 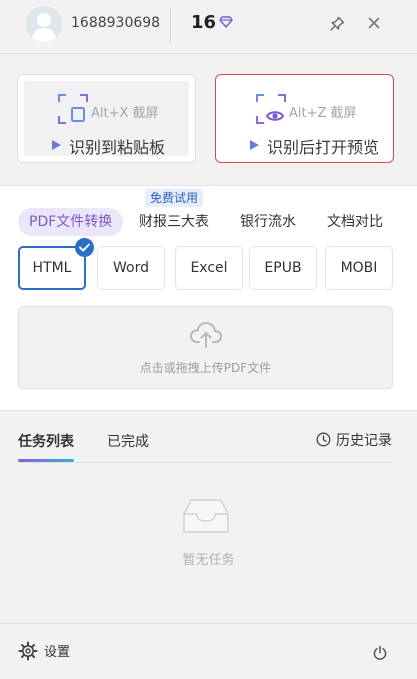 I want to click on header-bar: 1688930698 16, so click(x=208, y=27).